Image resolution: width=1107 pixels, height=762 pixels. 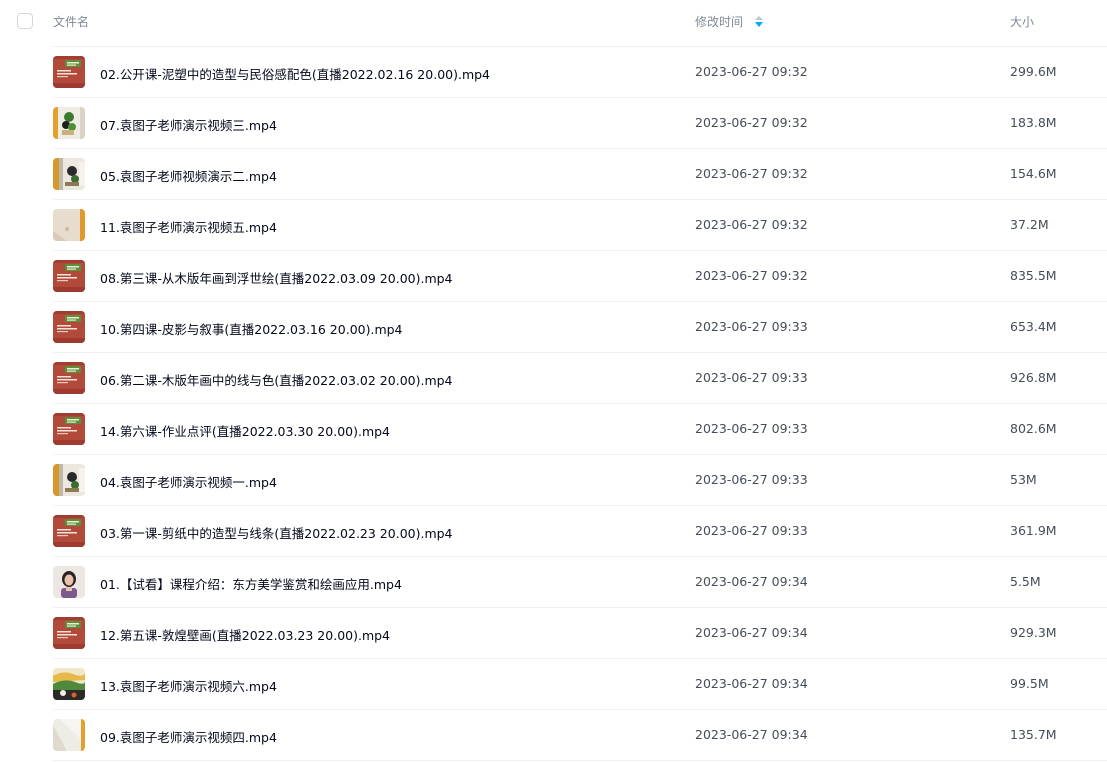 I want to click on file-name: 14.第六课-作业点评(直播2022.03.30 20.00).mp4, so click(x=245, y=430).